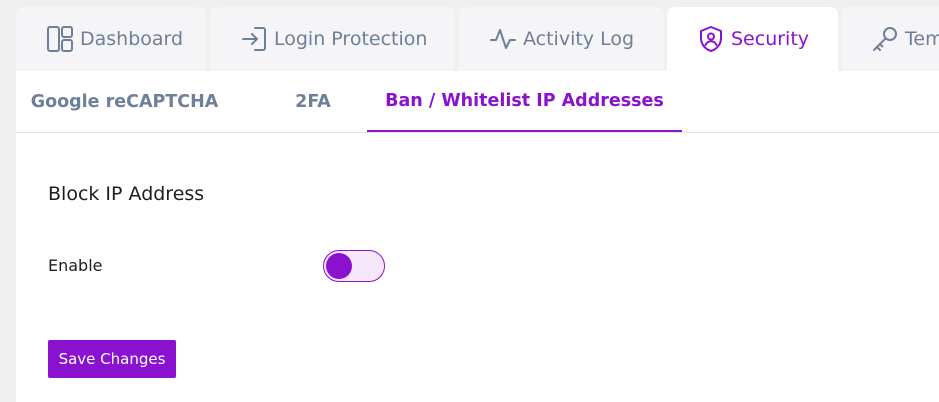  Describe the element at coordinates (354, 266) in the screenshot. I see `enable-toggle` at that location.